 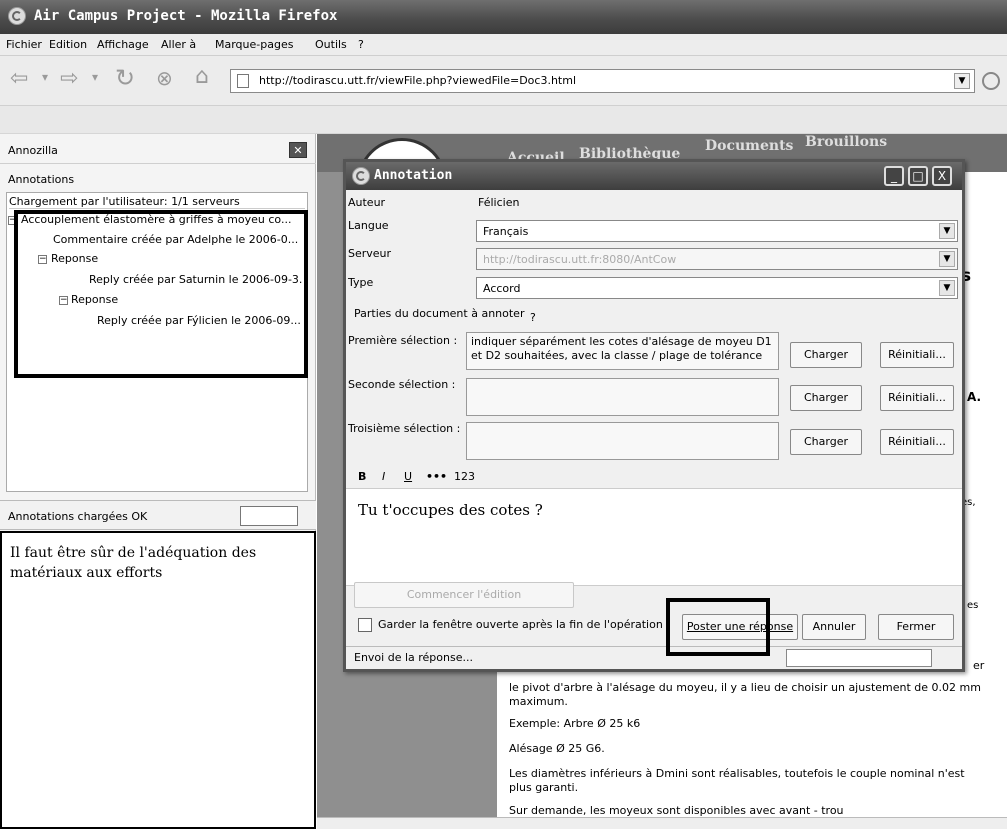 What do you see at coordinates (254, 44) in the screenshot?
I see `menu-marque-pages: Marque-pages` at bounding box center [254, 44].